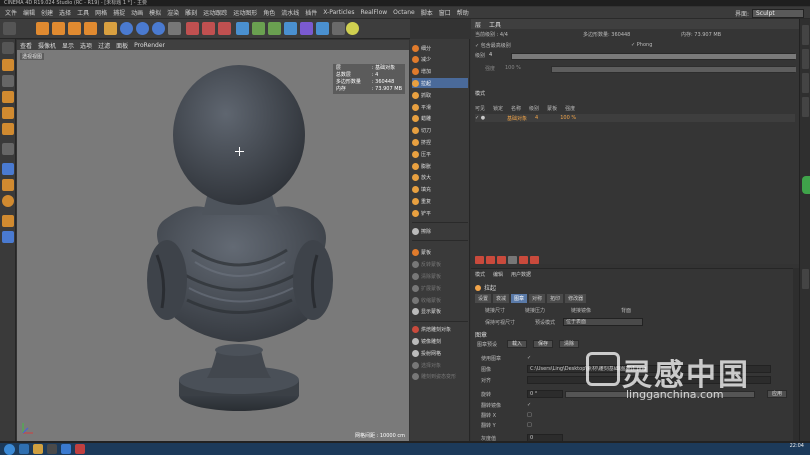  Describe the element at coordinates (306, 28) in the screenshot. I see `deformer-icon` at that location.